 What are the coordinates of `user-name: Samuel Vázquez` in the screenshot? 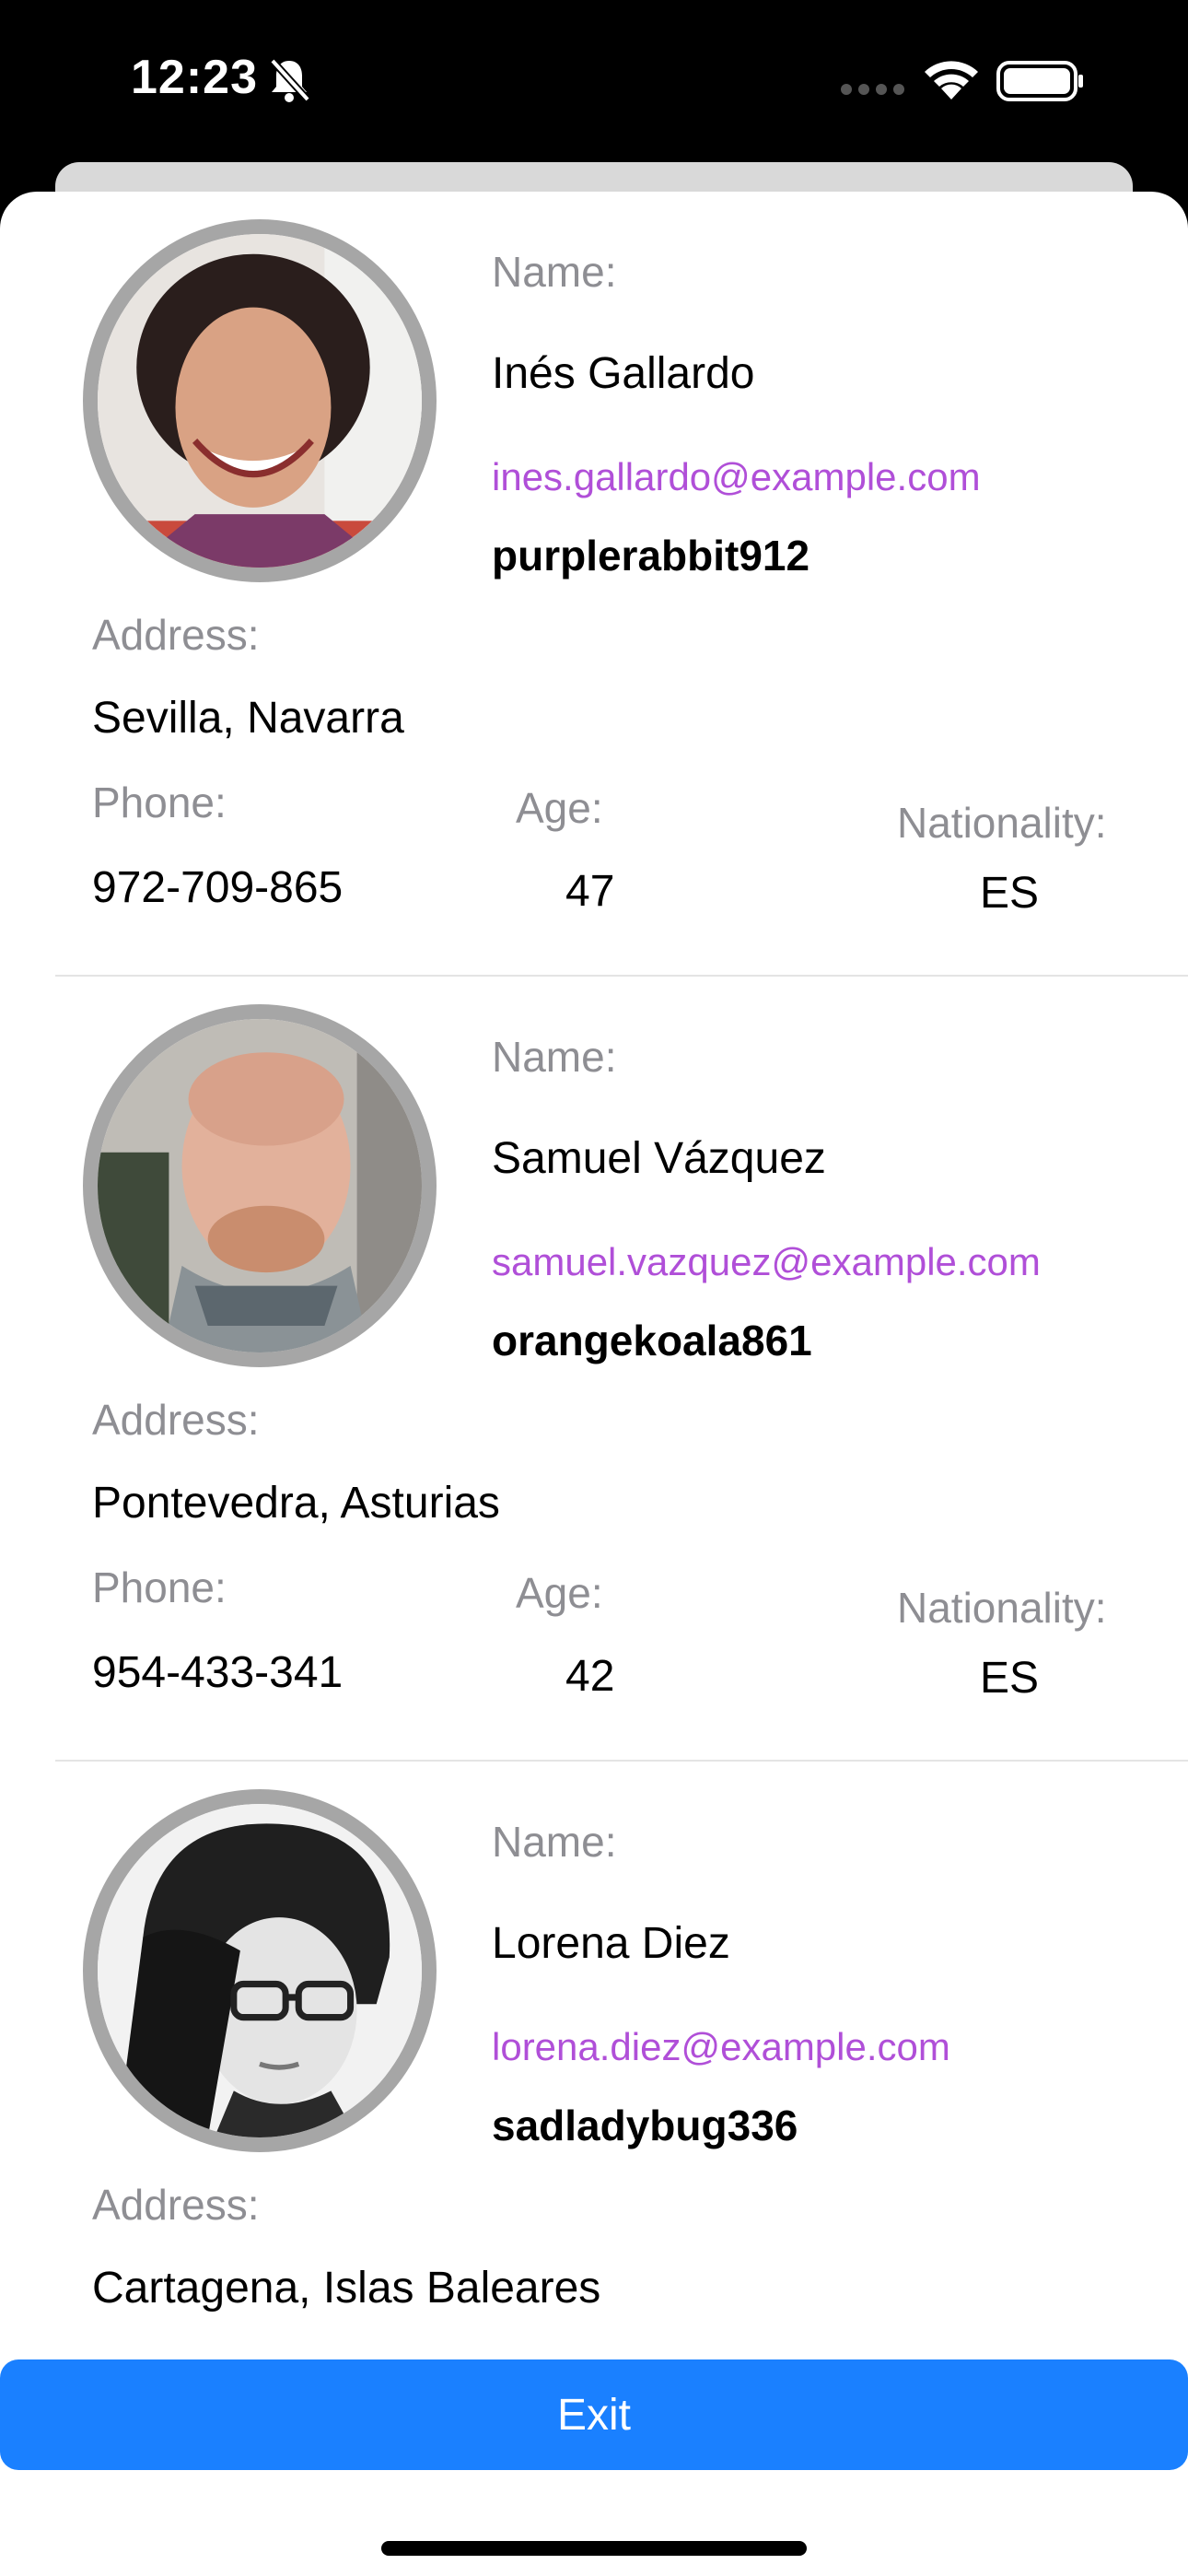 It's located at (659, 1158).